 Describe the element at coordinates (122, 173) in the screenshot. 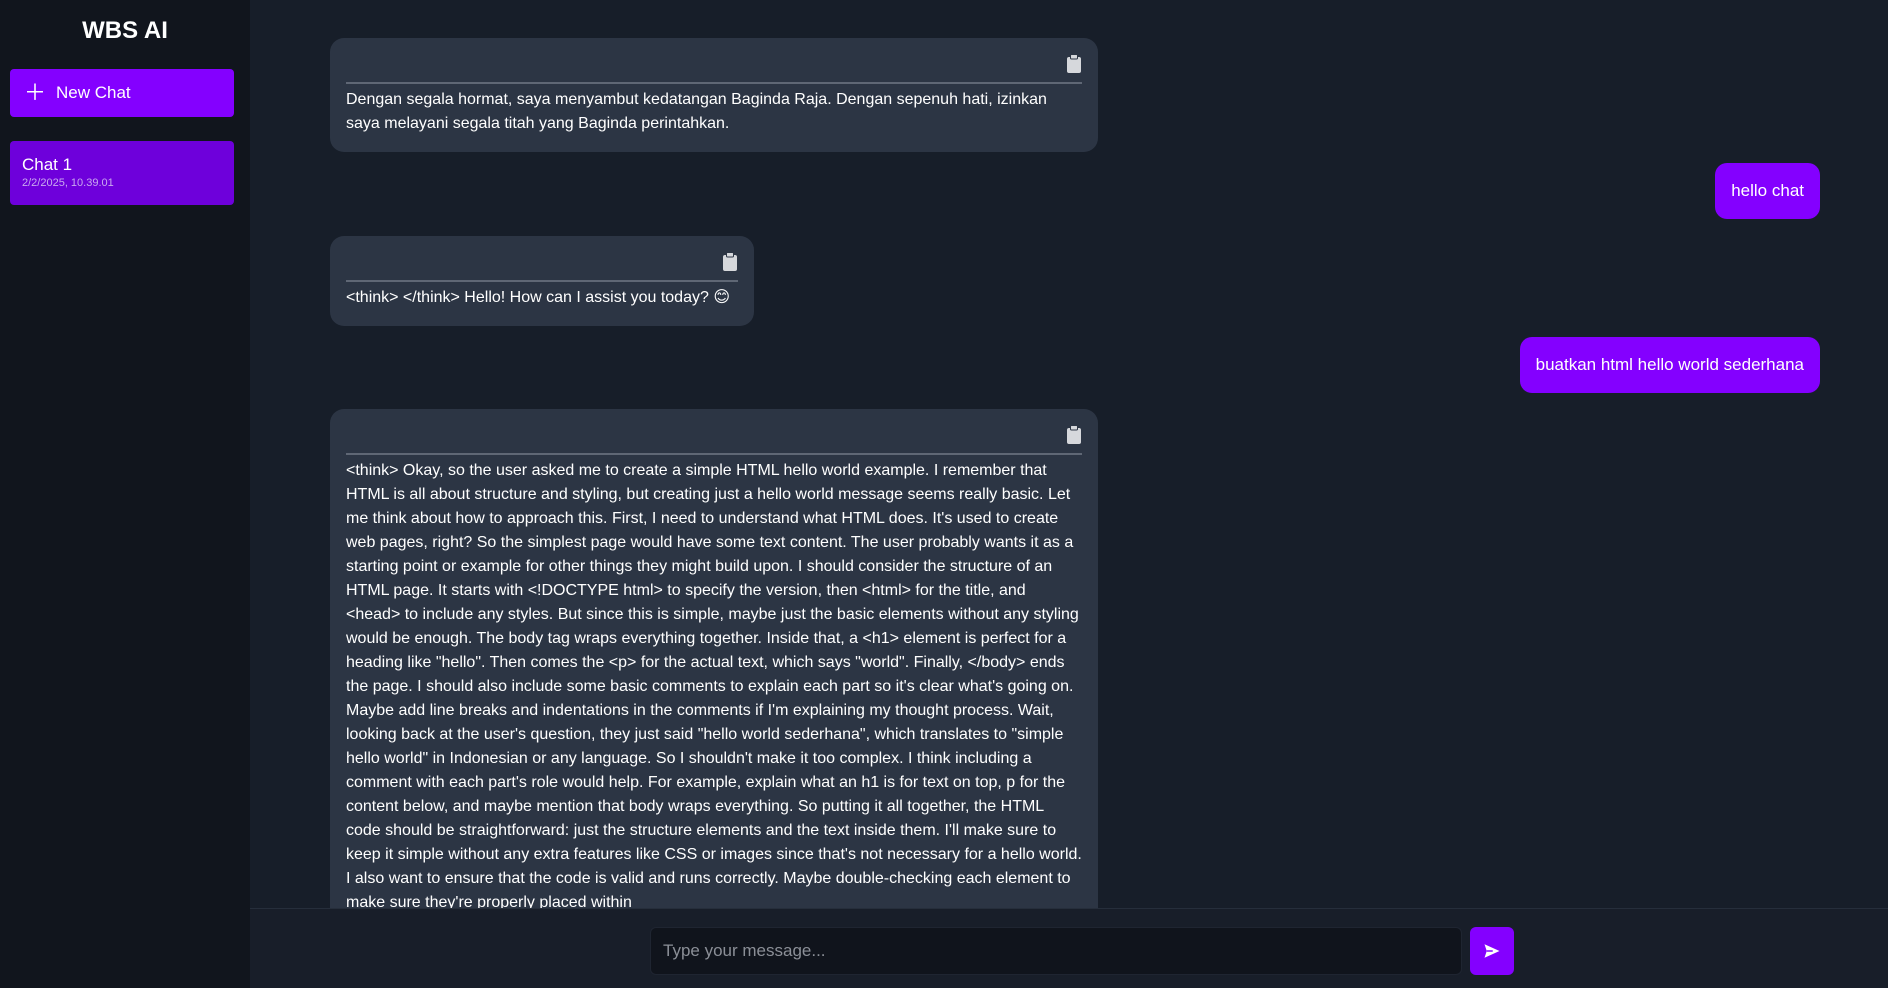

I see `sidebar-chat-item: Chat 1 2/2/2025, 10.39.01` at that location.